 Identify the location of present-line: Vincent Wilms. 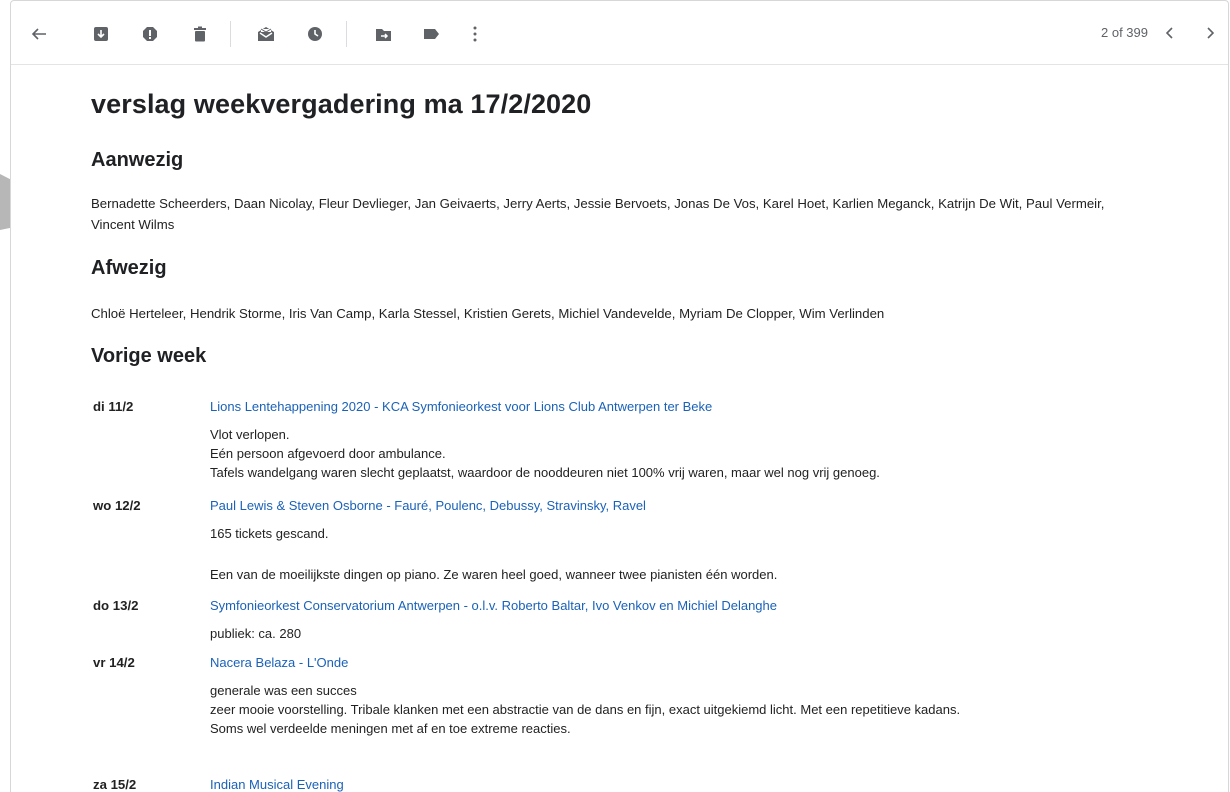
(133, 224).